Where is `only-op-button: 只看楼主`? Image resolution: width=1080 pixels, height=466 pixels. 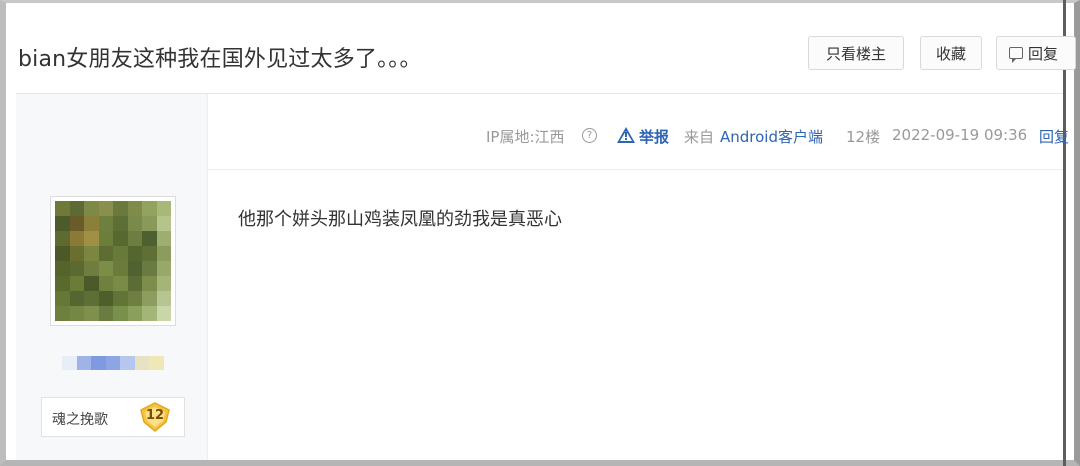 only-op-button: 只看楼主 is located at coordinates (856, 53).